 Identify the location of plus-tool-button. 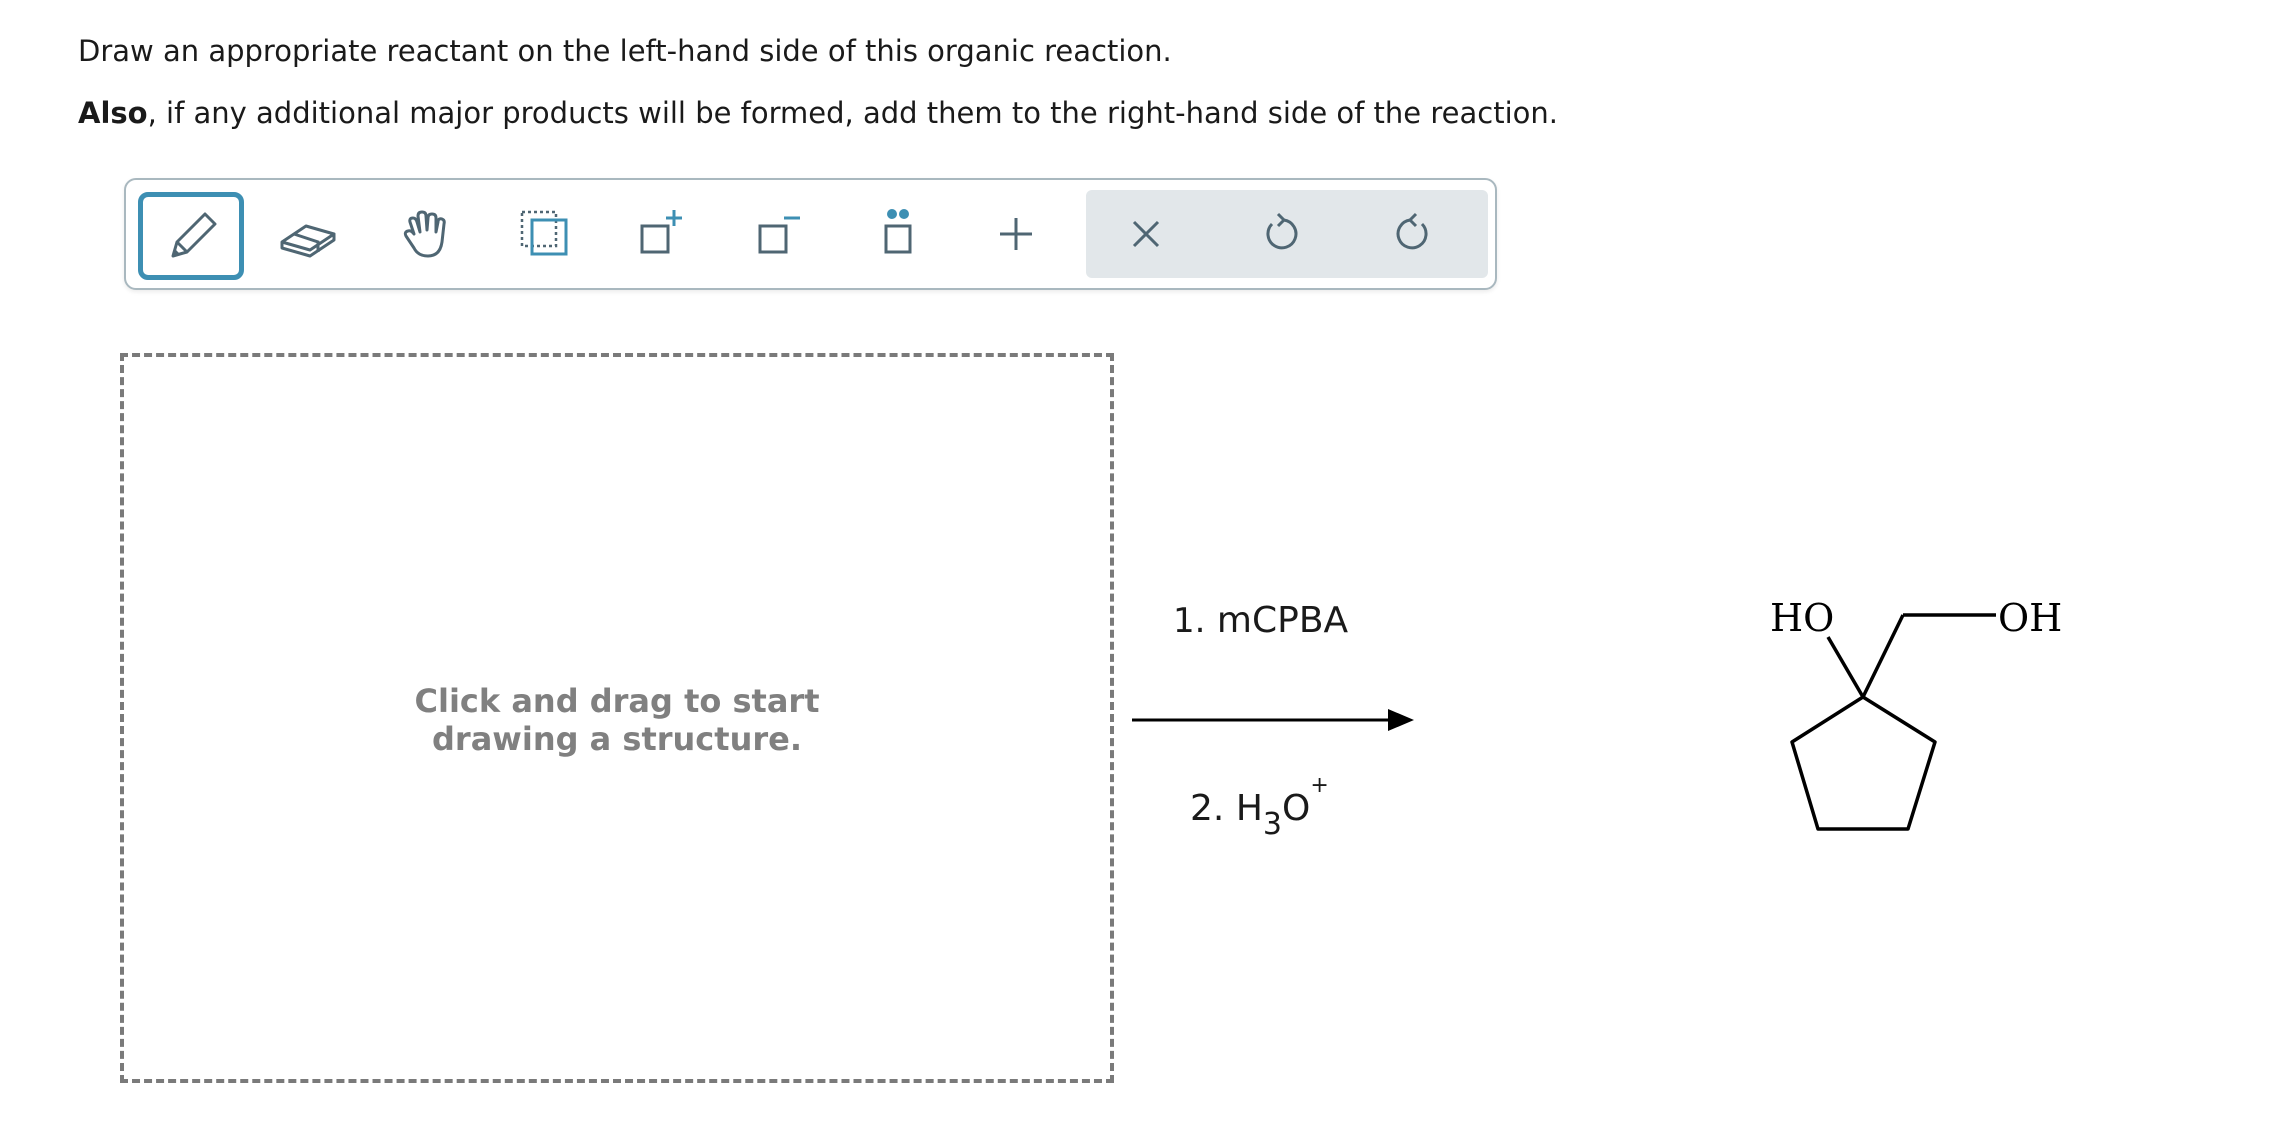
(1016, 234).